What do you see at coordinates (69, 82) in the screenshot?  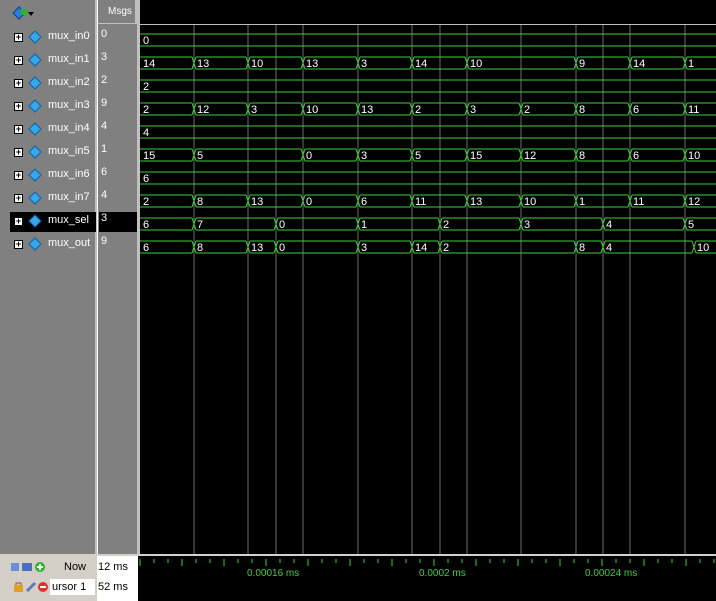 I see `signal-name: mux_in2` at bounding box center [69, 82].